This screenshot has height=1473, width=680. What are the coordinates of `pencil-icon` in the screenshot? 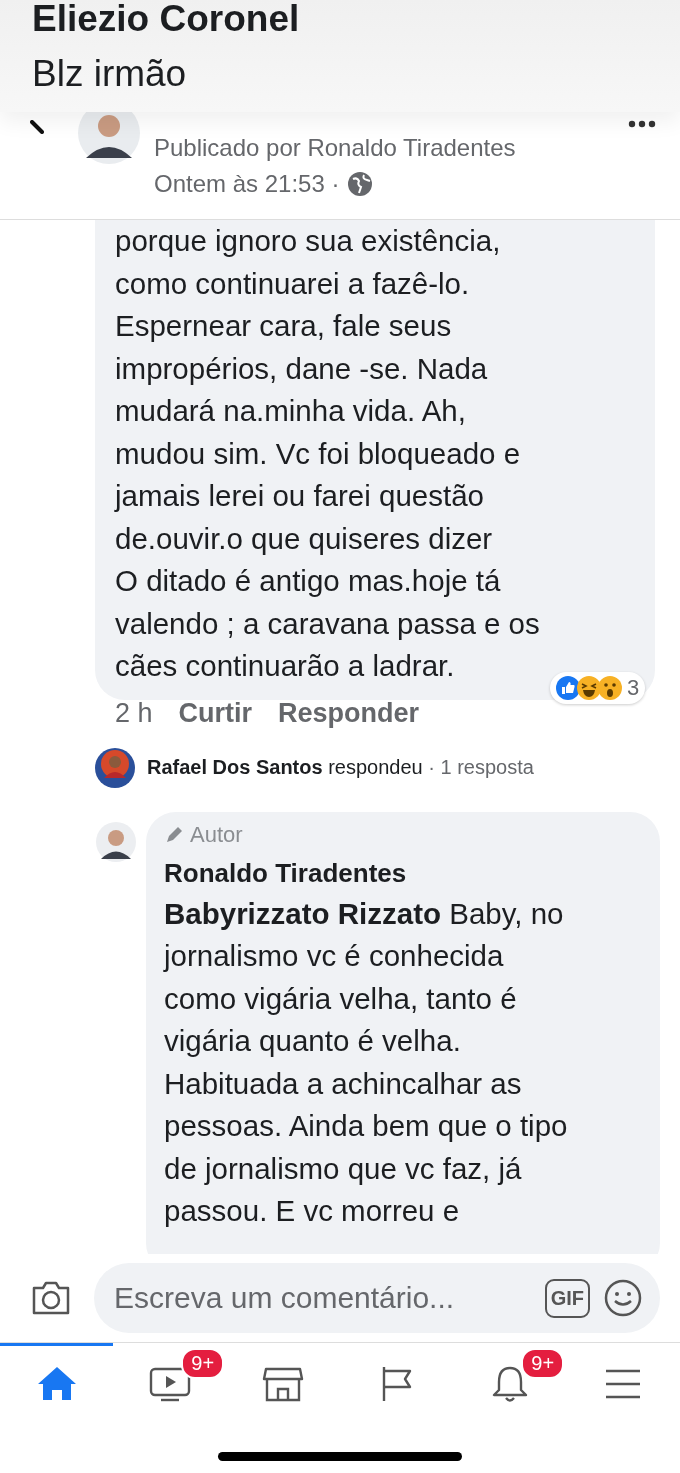 It's located at (174, 834).